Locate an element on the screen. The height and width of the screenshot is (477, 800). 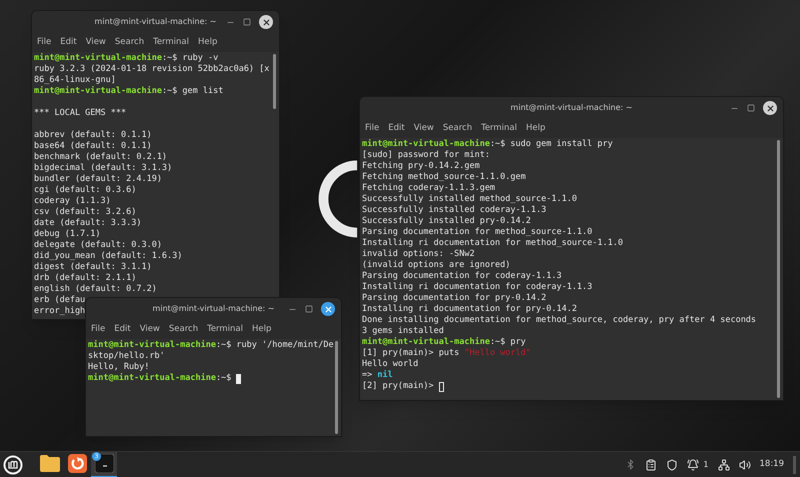
terminal-text: abbrev (default: 0.1.1) is located at coordinates (93, 135).